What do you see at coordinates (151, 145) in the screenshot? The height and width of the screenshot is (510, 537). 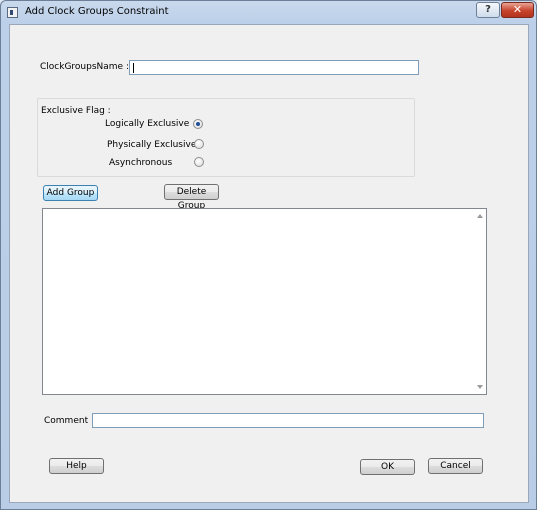 I see `option-label-physically-exclusive: Physically Exclusive` at bounding box center [151, 145].